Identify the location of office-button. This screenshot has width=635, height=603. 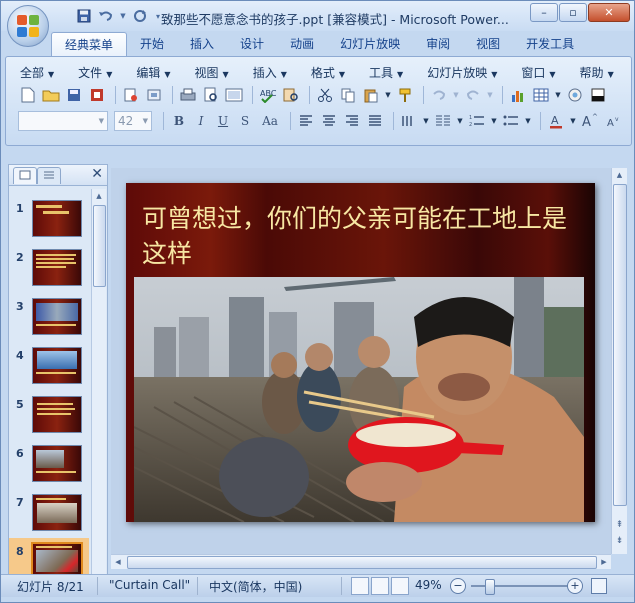
(28, 26).